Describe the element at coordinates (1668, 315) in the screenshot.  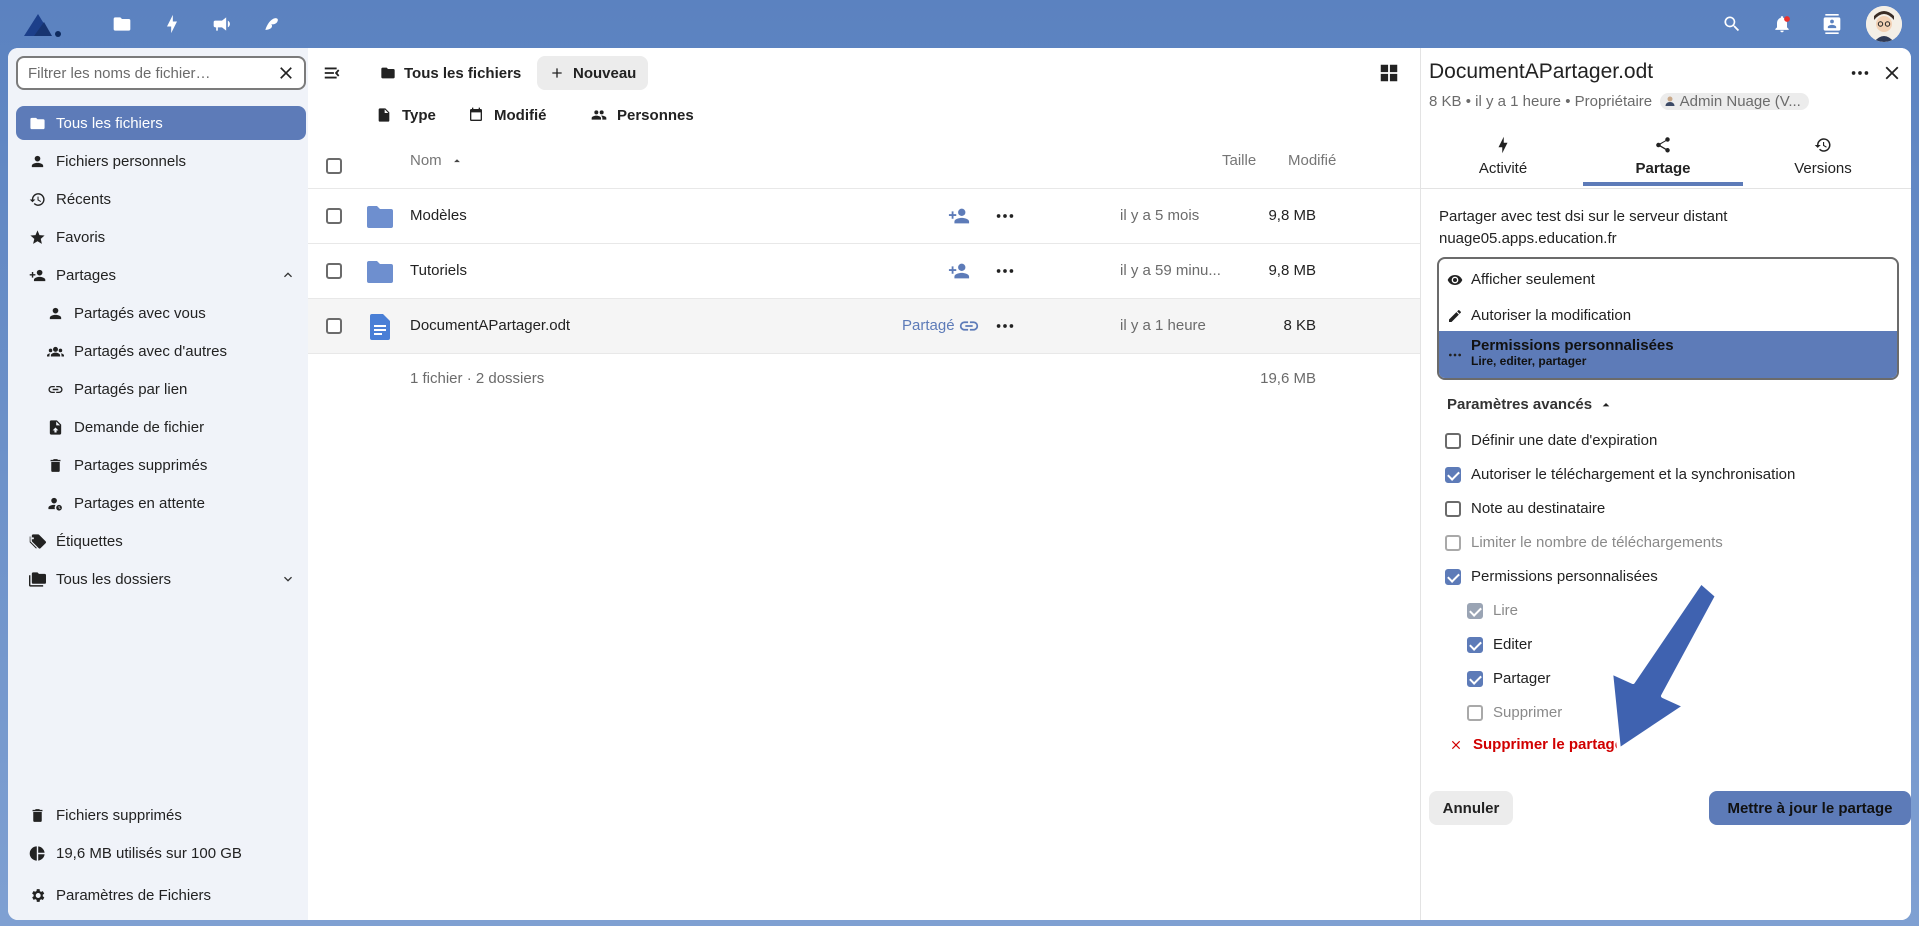
I see `permission-allow-edit: Autoriser la modification` at that location.